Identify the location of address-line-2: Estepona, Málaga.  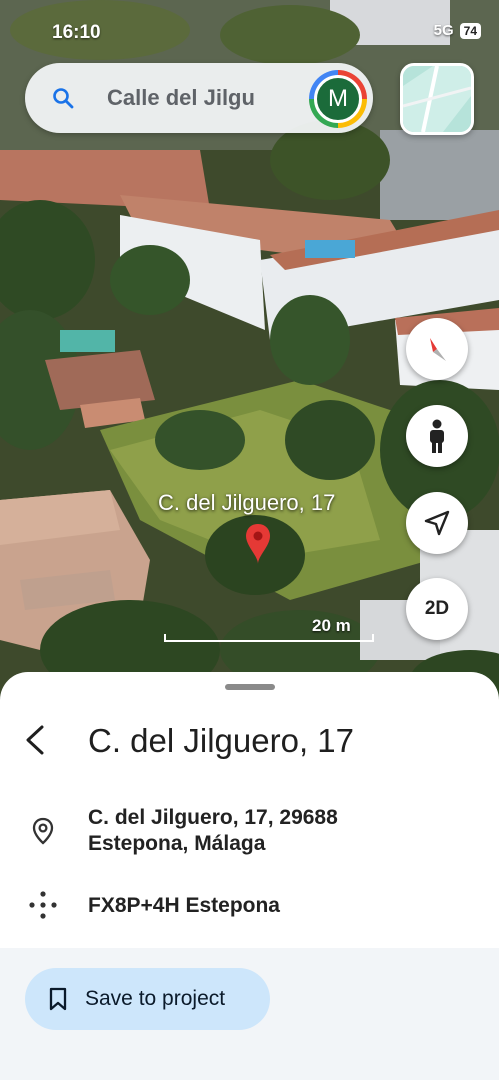
(177, 843).